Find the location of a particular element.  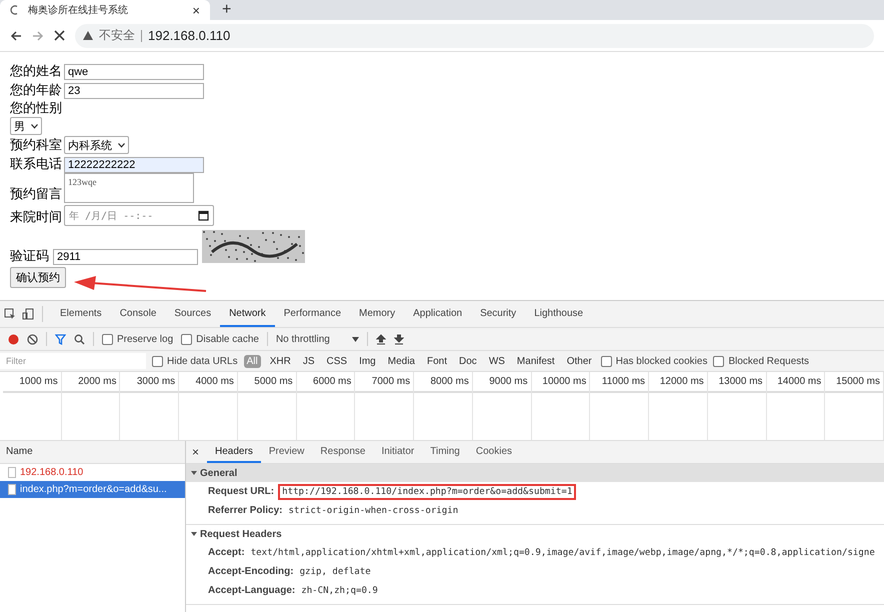

devtools-tab: Performance is located at coordinates (312, 314).